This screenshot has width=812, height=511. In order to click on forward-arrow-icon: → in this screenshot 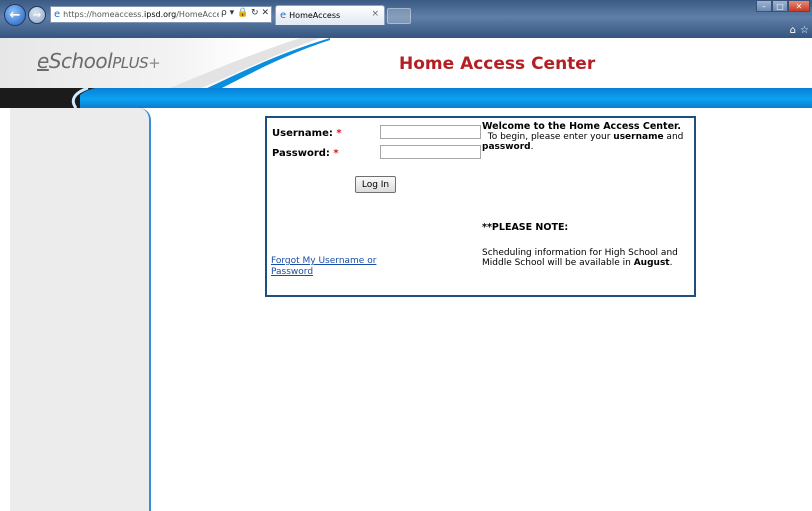, I will do `click(37, 15)`.